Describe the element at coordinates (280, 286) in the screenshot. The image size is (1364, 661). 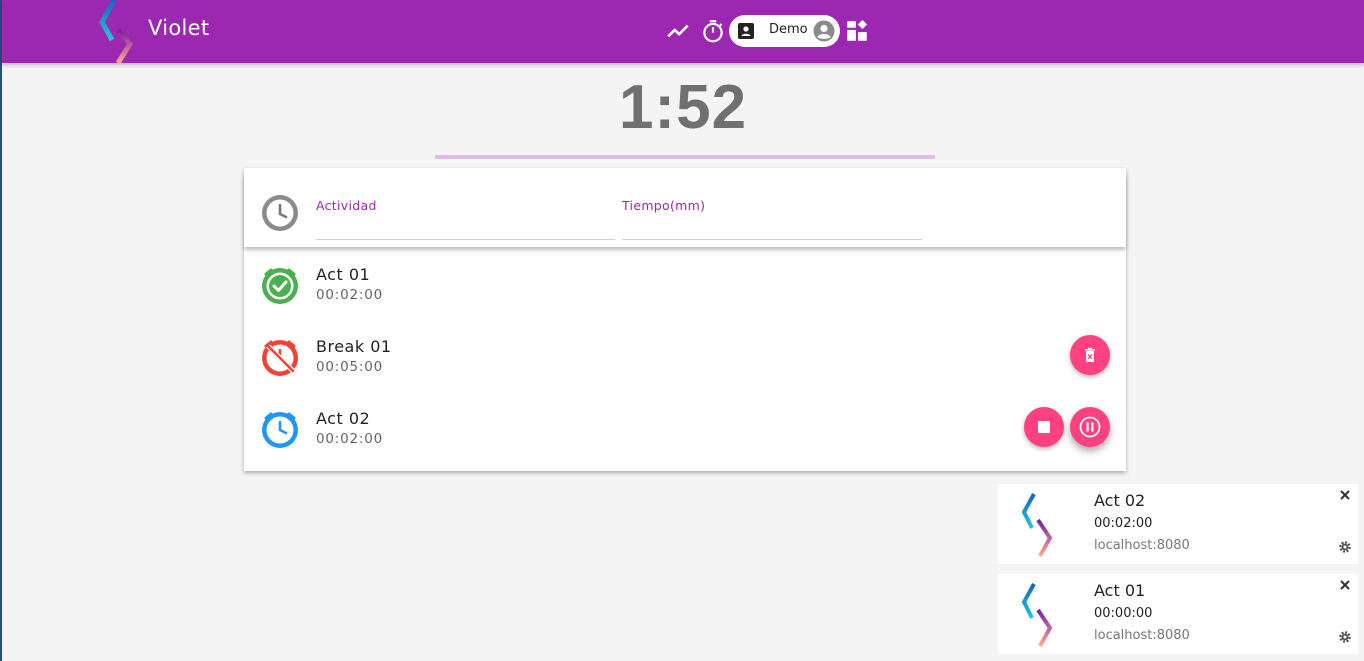
I see `check-clock-icon` at that location.